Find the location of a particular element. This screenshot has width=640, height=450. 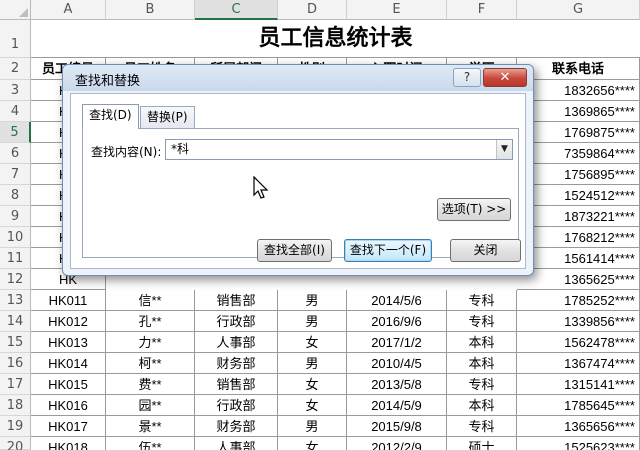

cell-date: 2010/4/5 is located at coordinates (397, 363).